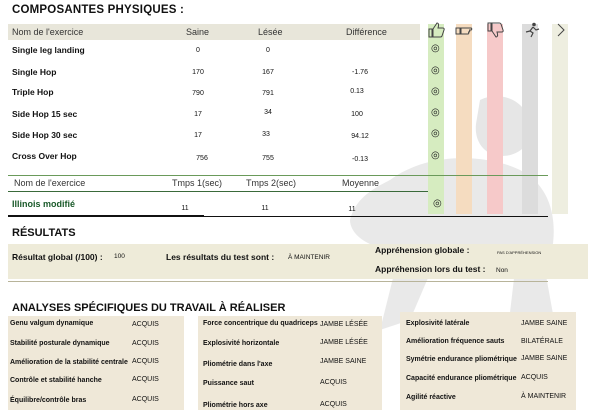  I want to click on analysis-label: Équilibre/contrôle bras, so click(48, 400).